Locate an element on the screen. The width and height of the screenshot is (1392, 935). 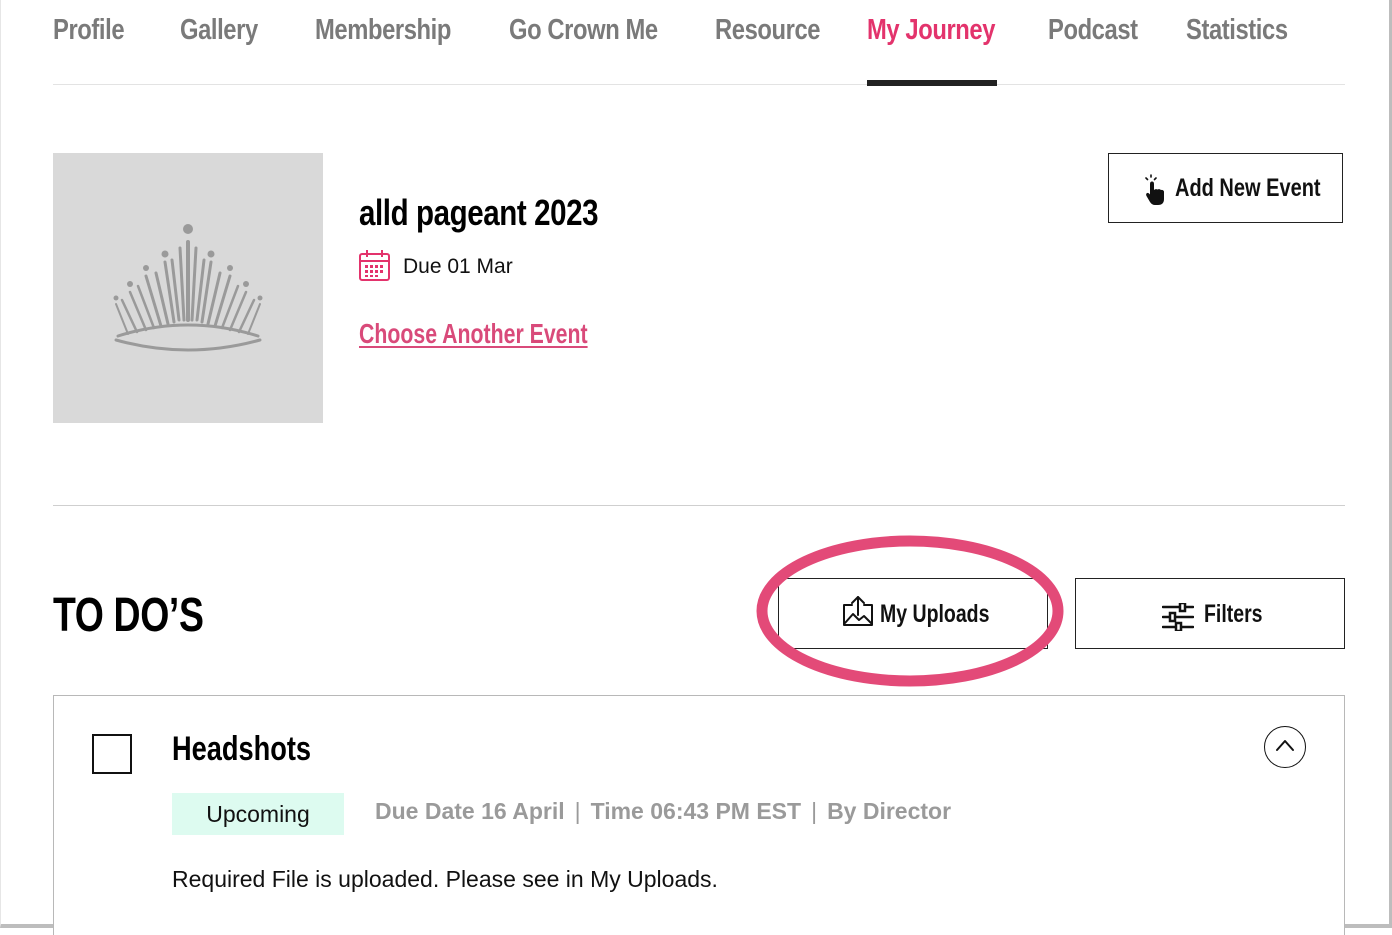
todo-due-date: Due Date 16 April is located at coordinates (470, 811).